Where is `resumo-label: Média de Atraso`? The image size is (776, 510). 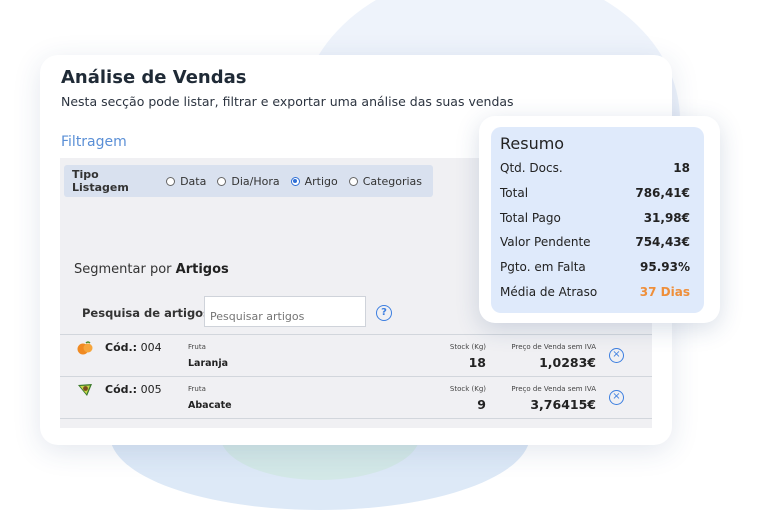 resumo-label: Média de Atraso is located at coordinates (549, 292).